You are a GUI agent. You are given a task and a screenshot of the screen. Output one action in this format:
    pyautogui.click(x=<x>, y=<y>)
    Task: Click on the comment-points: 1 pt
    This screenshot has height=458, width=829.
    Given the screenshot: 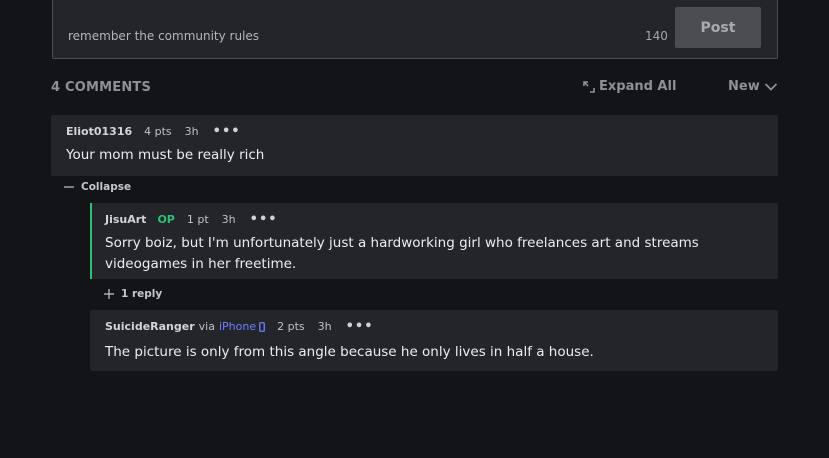 What is the action you would take?
    pyautogui.click(x=197, y=219)
    